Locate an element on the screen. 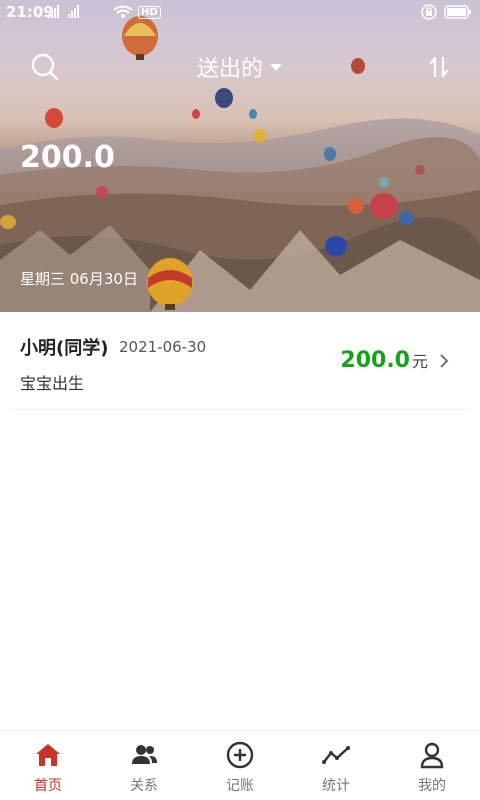 This screenshot has width=480, height=800. record-note: 宝宝出生 is located at coordinates (52, 383).